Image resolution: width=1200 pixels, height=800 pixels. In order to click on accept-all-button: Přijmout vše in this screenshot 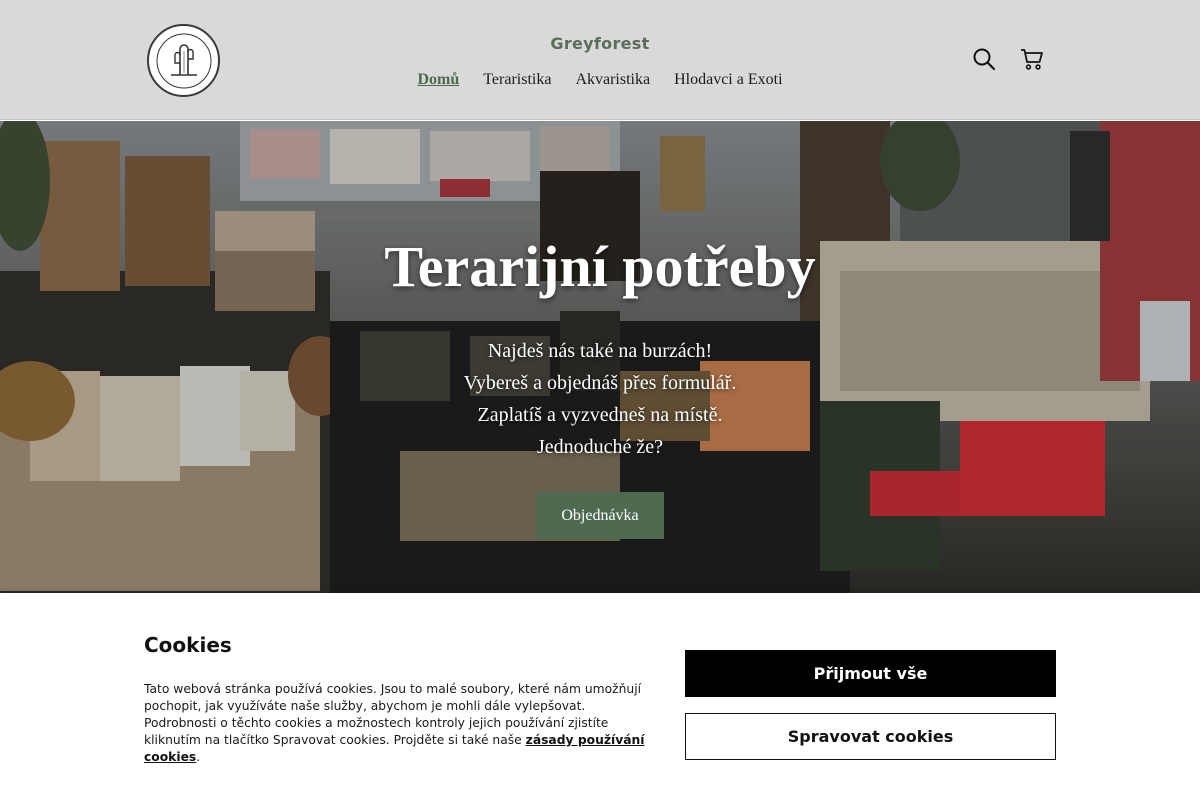, I will do `click(870, 673)`.